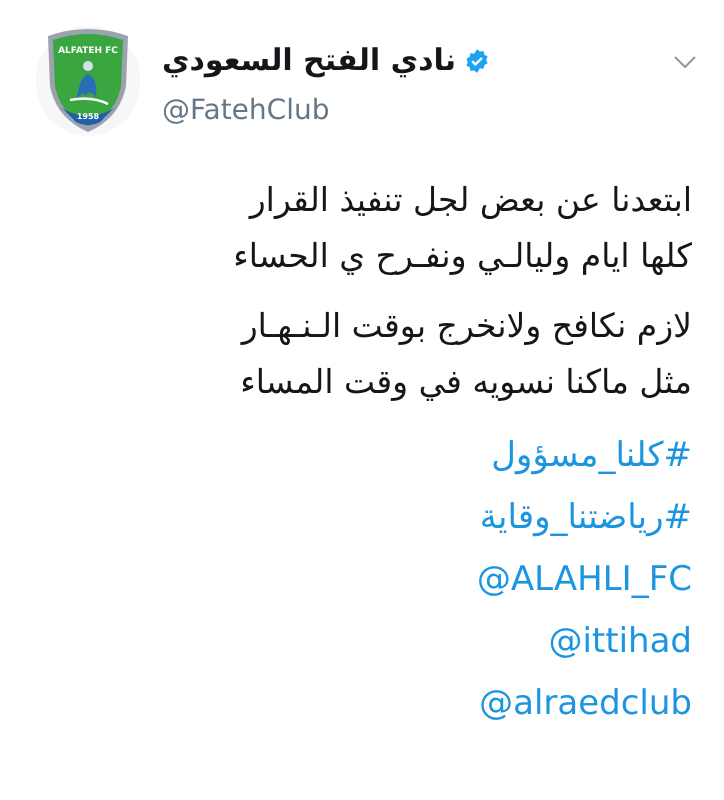 This screenshot has width=724, height=800. I want to click on tweet-link: @alraedclub, so click(585, 703).